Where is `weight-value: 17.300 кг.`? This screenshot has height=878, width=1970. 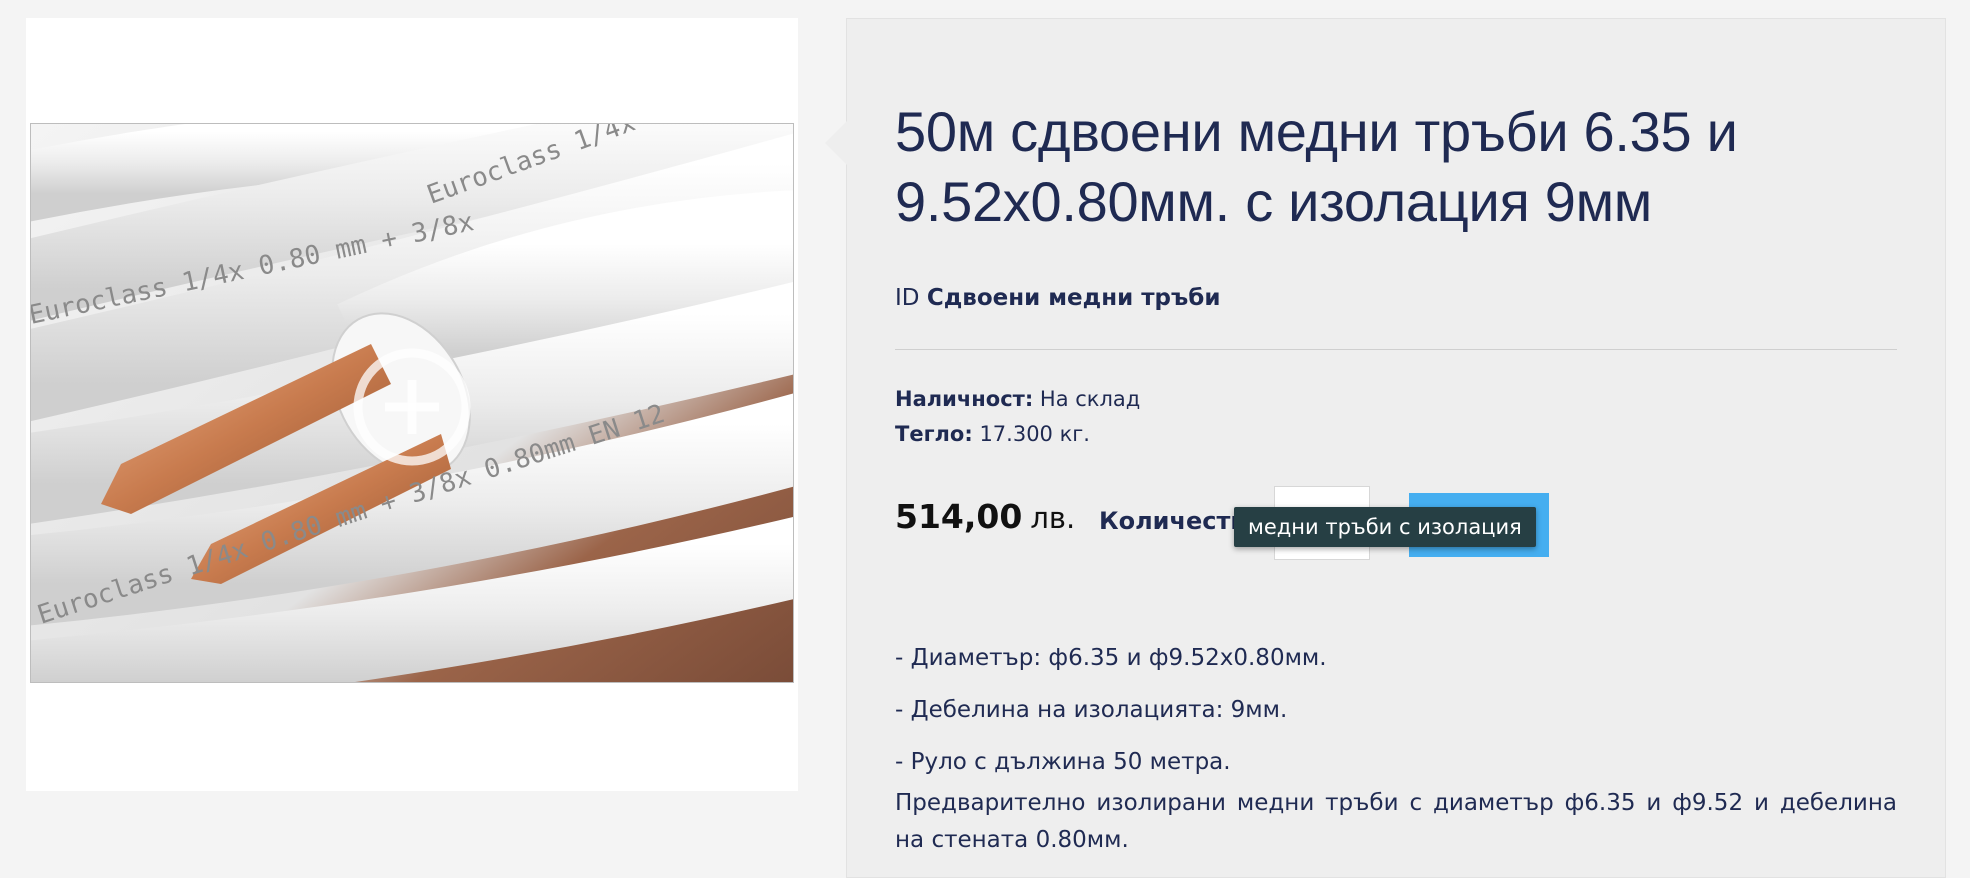 weight-value: 17.300 кг. is located at coordinates (1034, 434).